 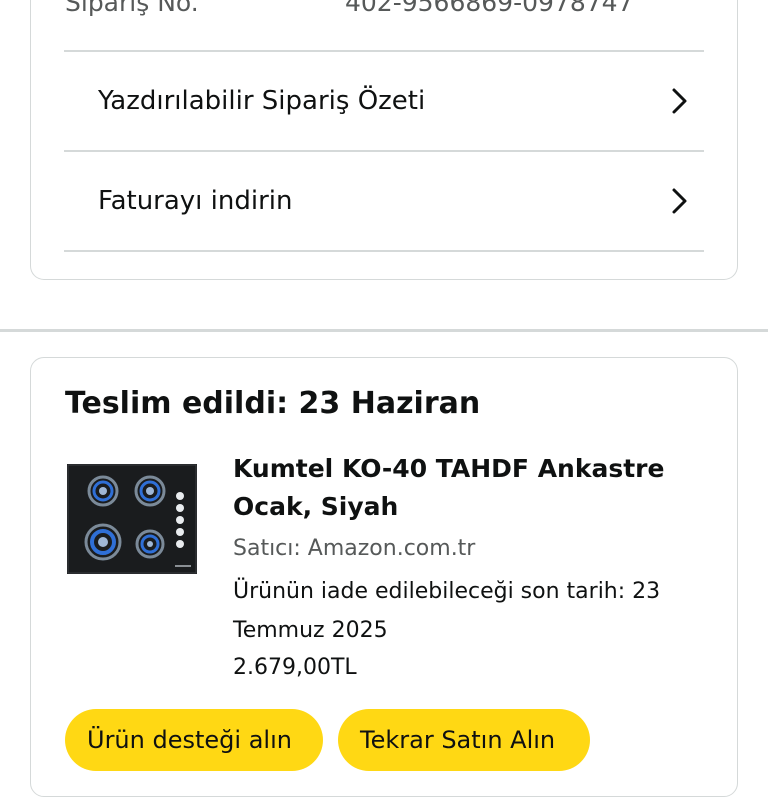 What do you see at coordinates (464, 740) in the screenshot?
I see `buy-again-button: Tekrar Satın Alın` at bounding box center [464, 740].